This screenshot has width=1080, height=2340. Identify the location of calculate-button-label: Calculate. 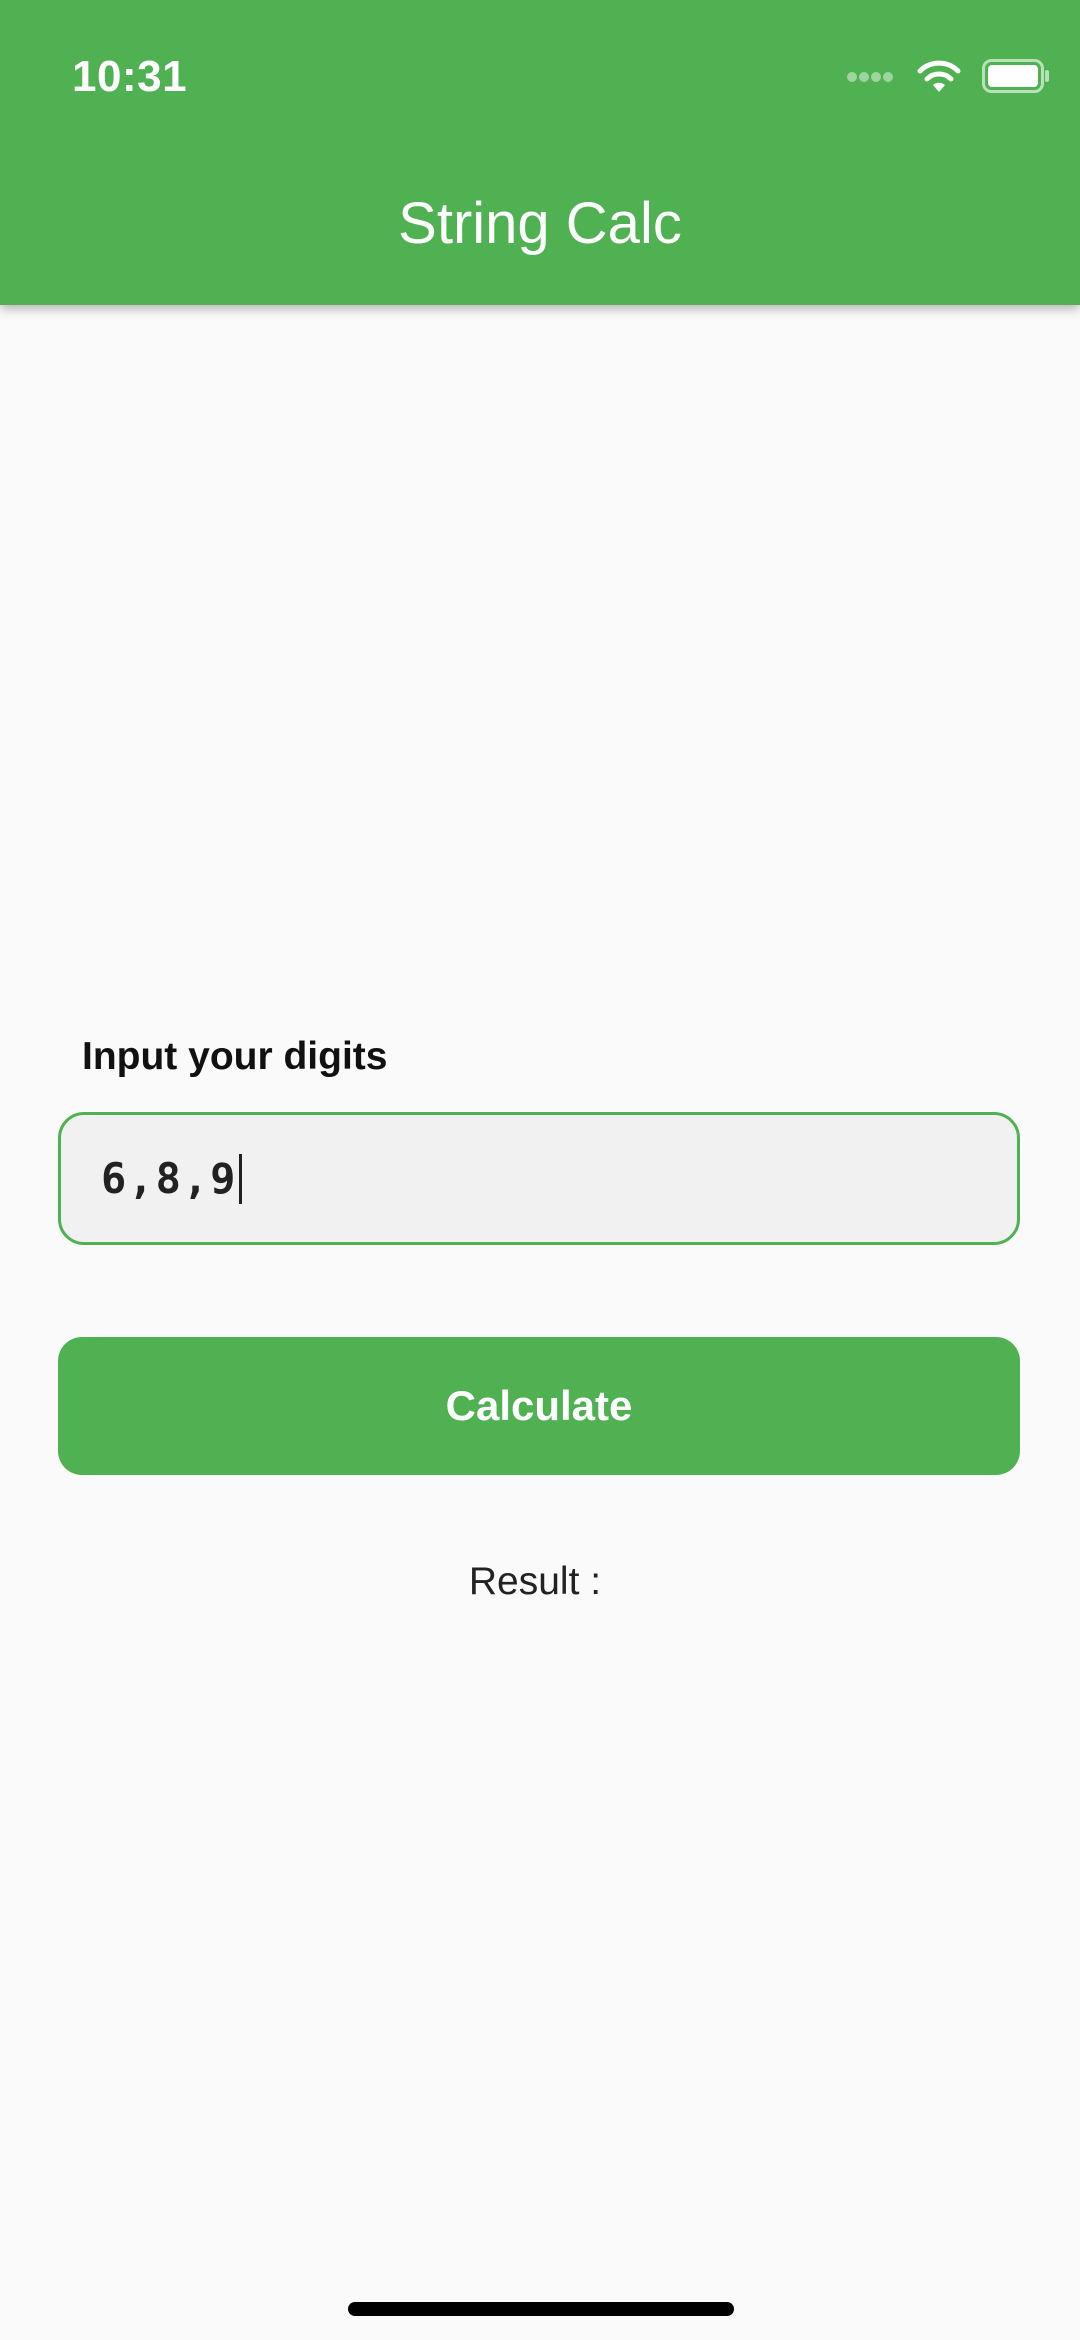
(539, 1405).